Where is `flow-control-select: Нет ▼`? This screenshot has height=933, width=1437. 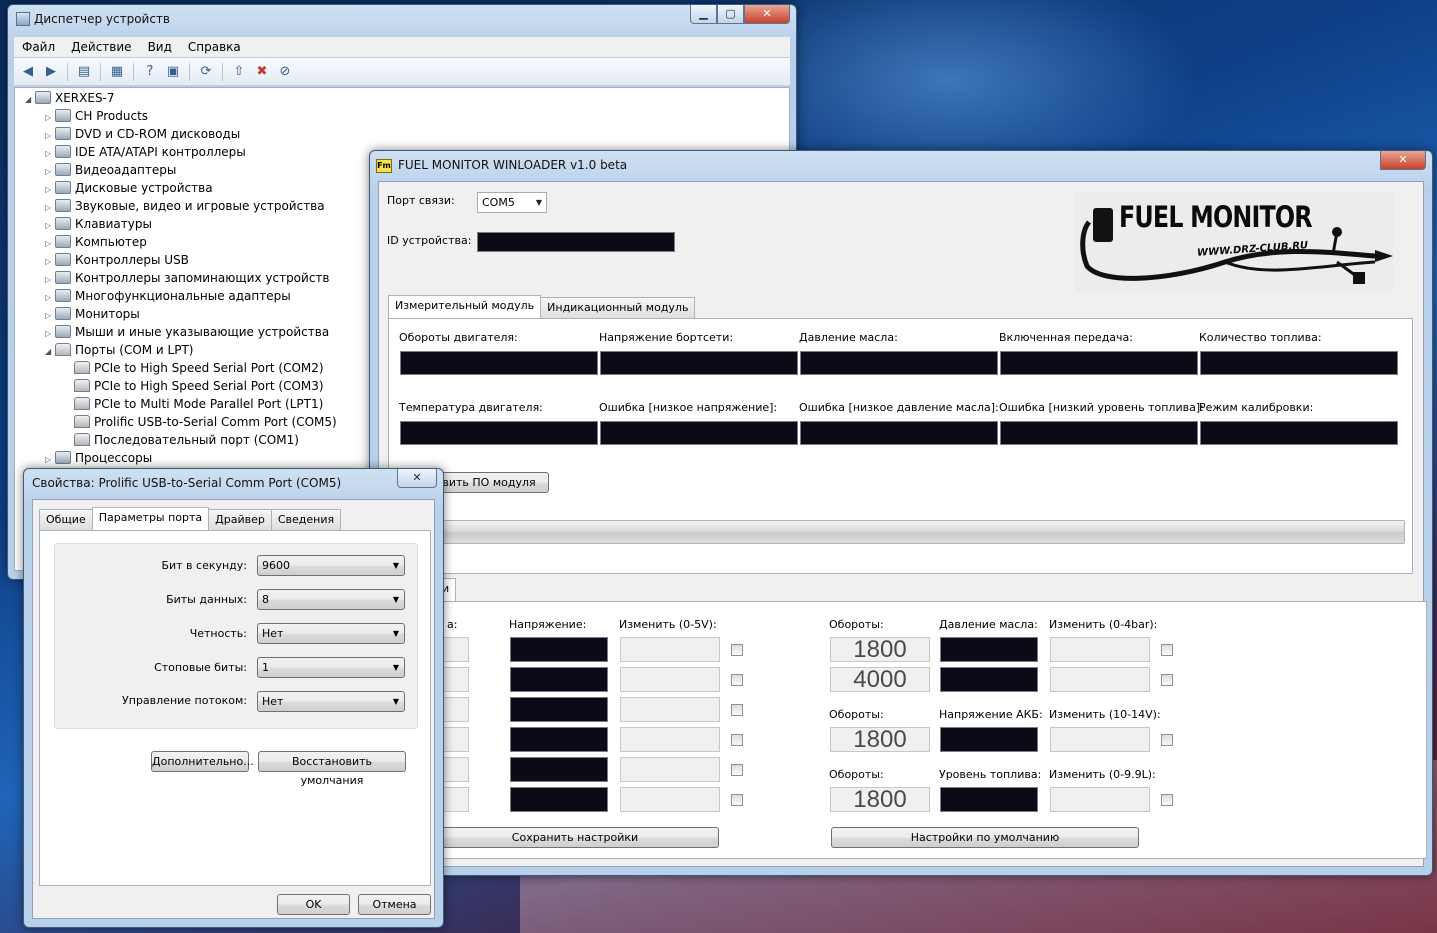
flow-control-select: Нет ▼ is located at coordinates (331, 701).